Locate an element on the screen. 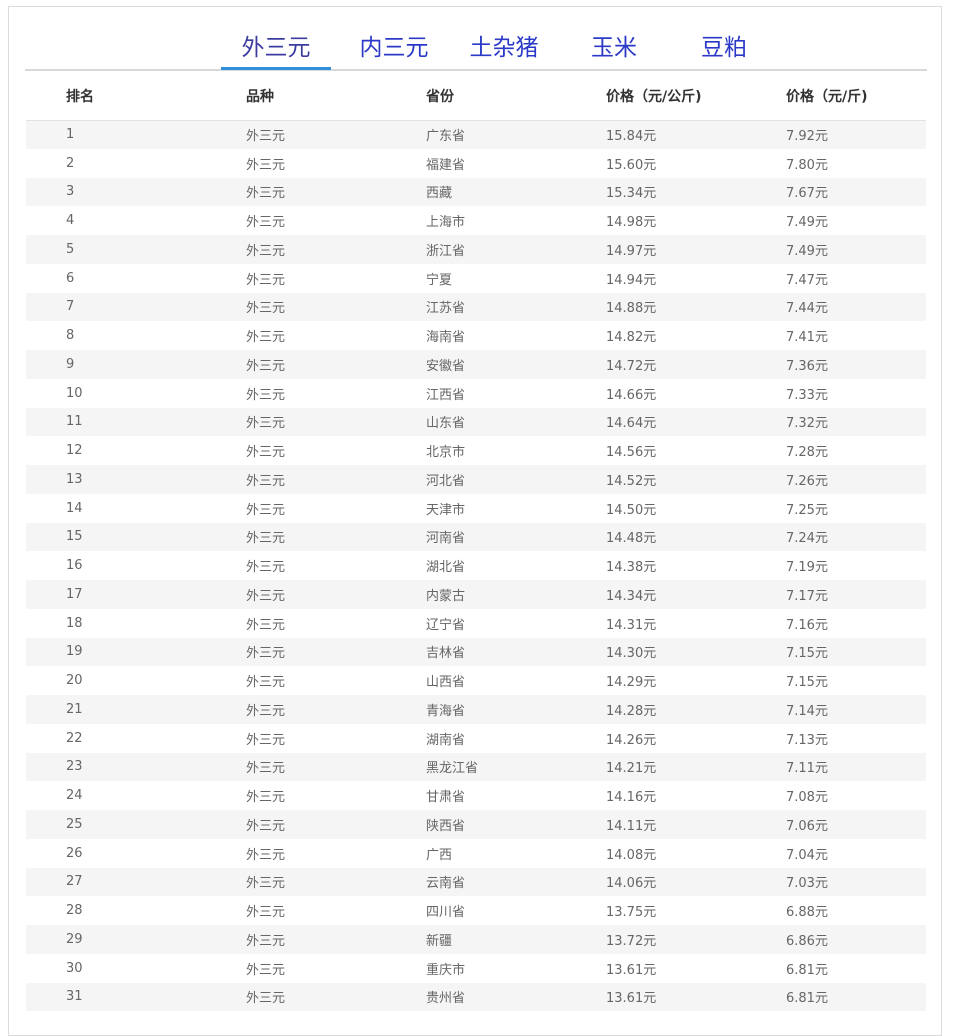 This screenshot has width=957, height=1036. cell-rank: 7 is located at coordinates (116, 307).